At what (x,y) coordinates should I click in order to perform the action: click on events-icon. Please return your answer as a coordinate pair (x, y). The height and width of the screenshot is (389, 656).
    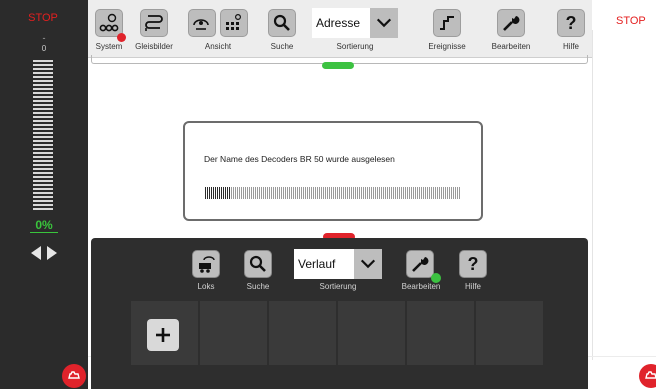
    Looking at the image, I should click on (447, 23).